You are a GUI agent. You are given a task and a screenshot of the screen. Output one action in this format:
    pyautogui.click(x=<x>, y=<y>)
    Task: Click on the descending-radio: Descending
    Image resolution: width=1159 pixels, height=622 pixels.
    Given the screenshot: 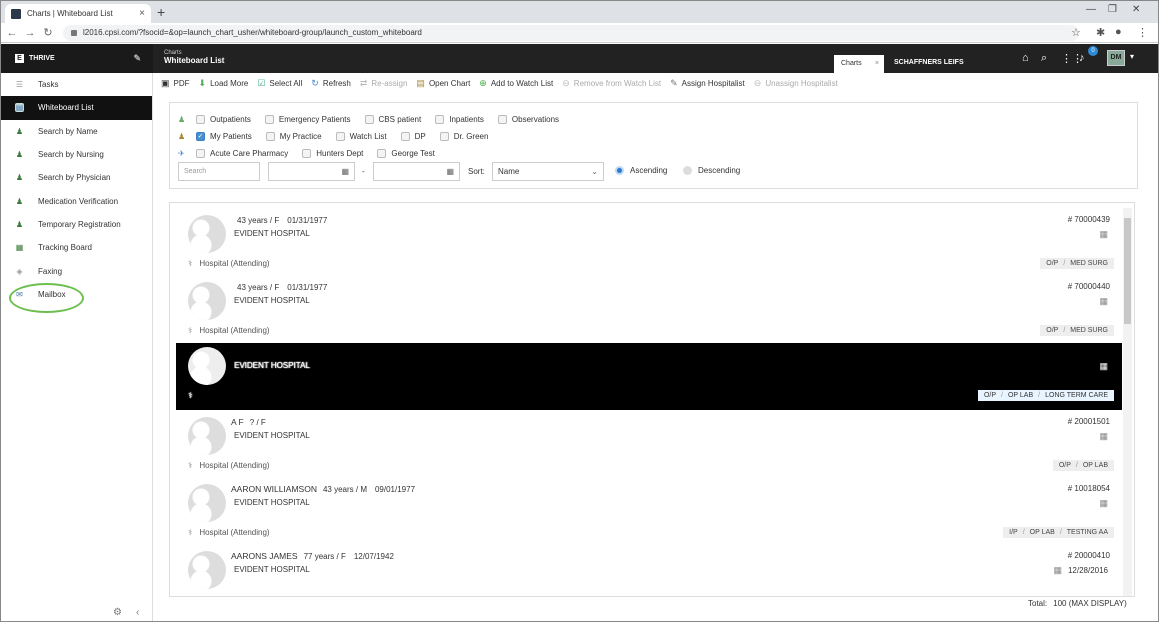 What is the action you would take?
    pyautogui.click(x=711, y=170)
    